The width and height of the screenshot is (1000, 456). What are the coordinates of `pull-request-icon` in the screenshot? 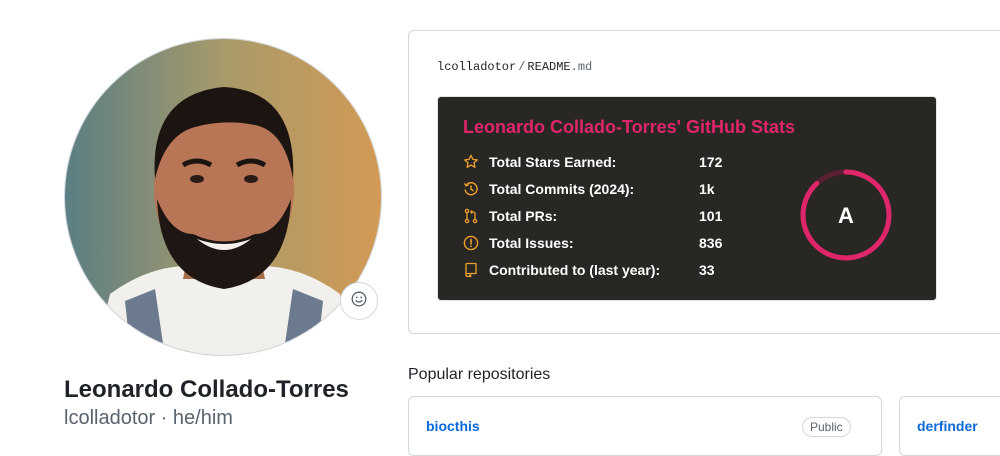 It's located at (471, 216).